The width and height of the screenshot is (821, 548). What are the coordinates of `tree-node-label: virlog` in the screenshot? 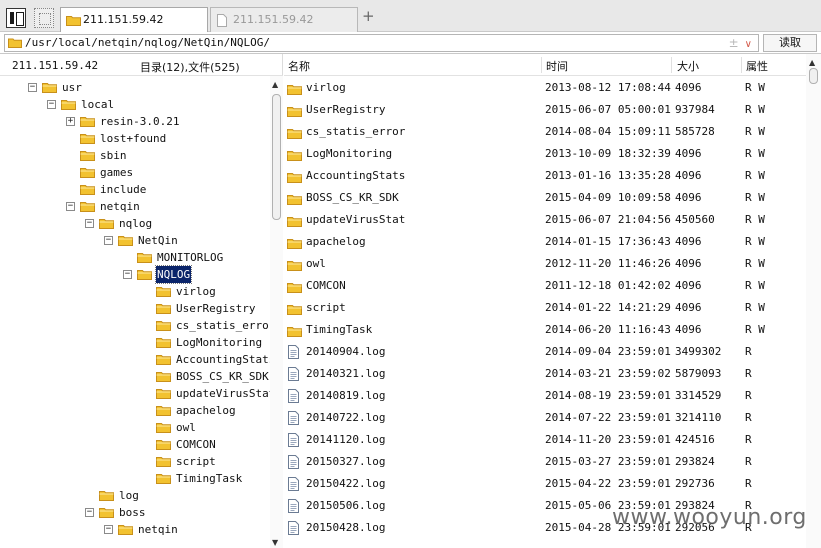 It's located at (196, 291).